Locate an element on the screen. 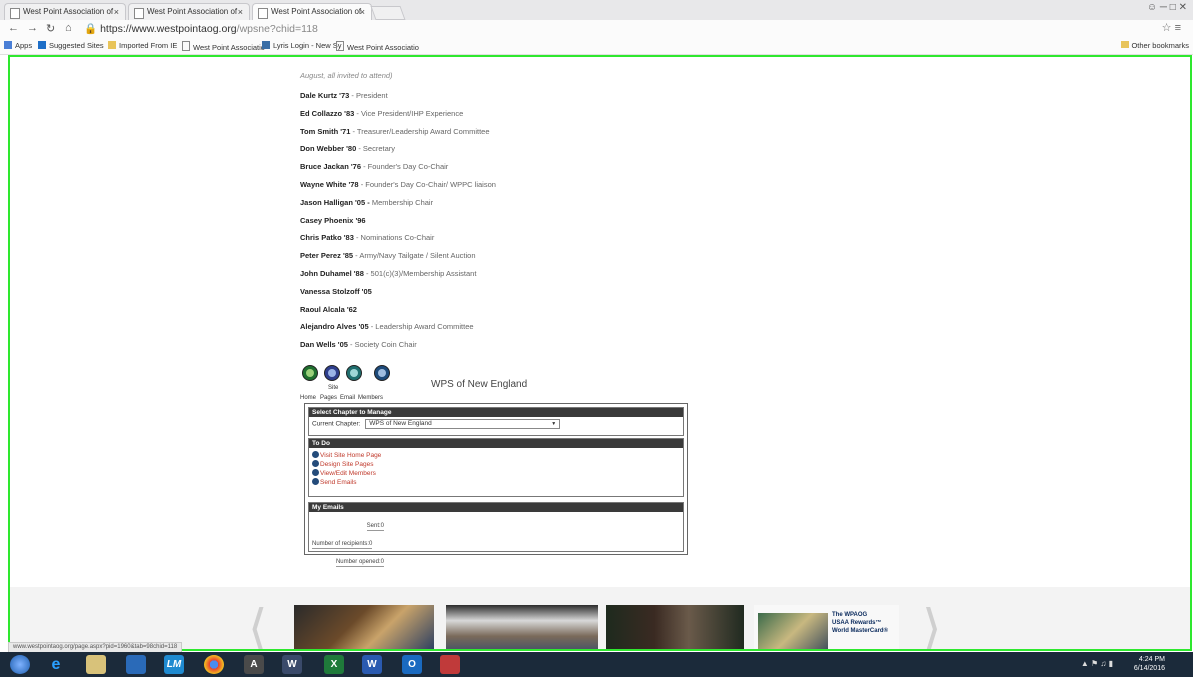  officer-name: Wayne White '78 is located at coordinates (329, 184).